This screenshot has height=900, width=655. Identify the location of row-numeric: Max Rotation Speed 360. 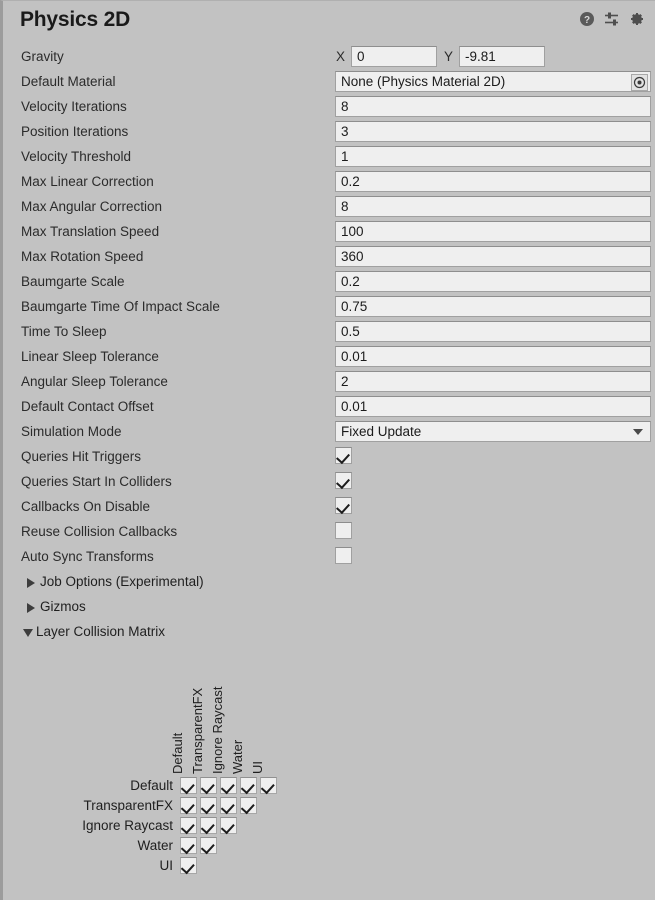
(329, 256).